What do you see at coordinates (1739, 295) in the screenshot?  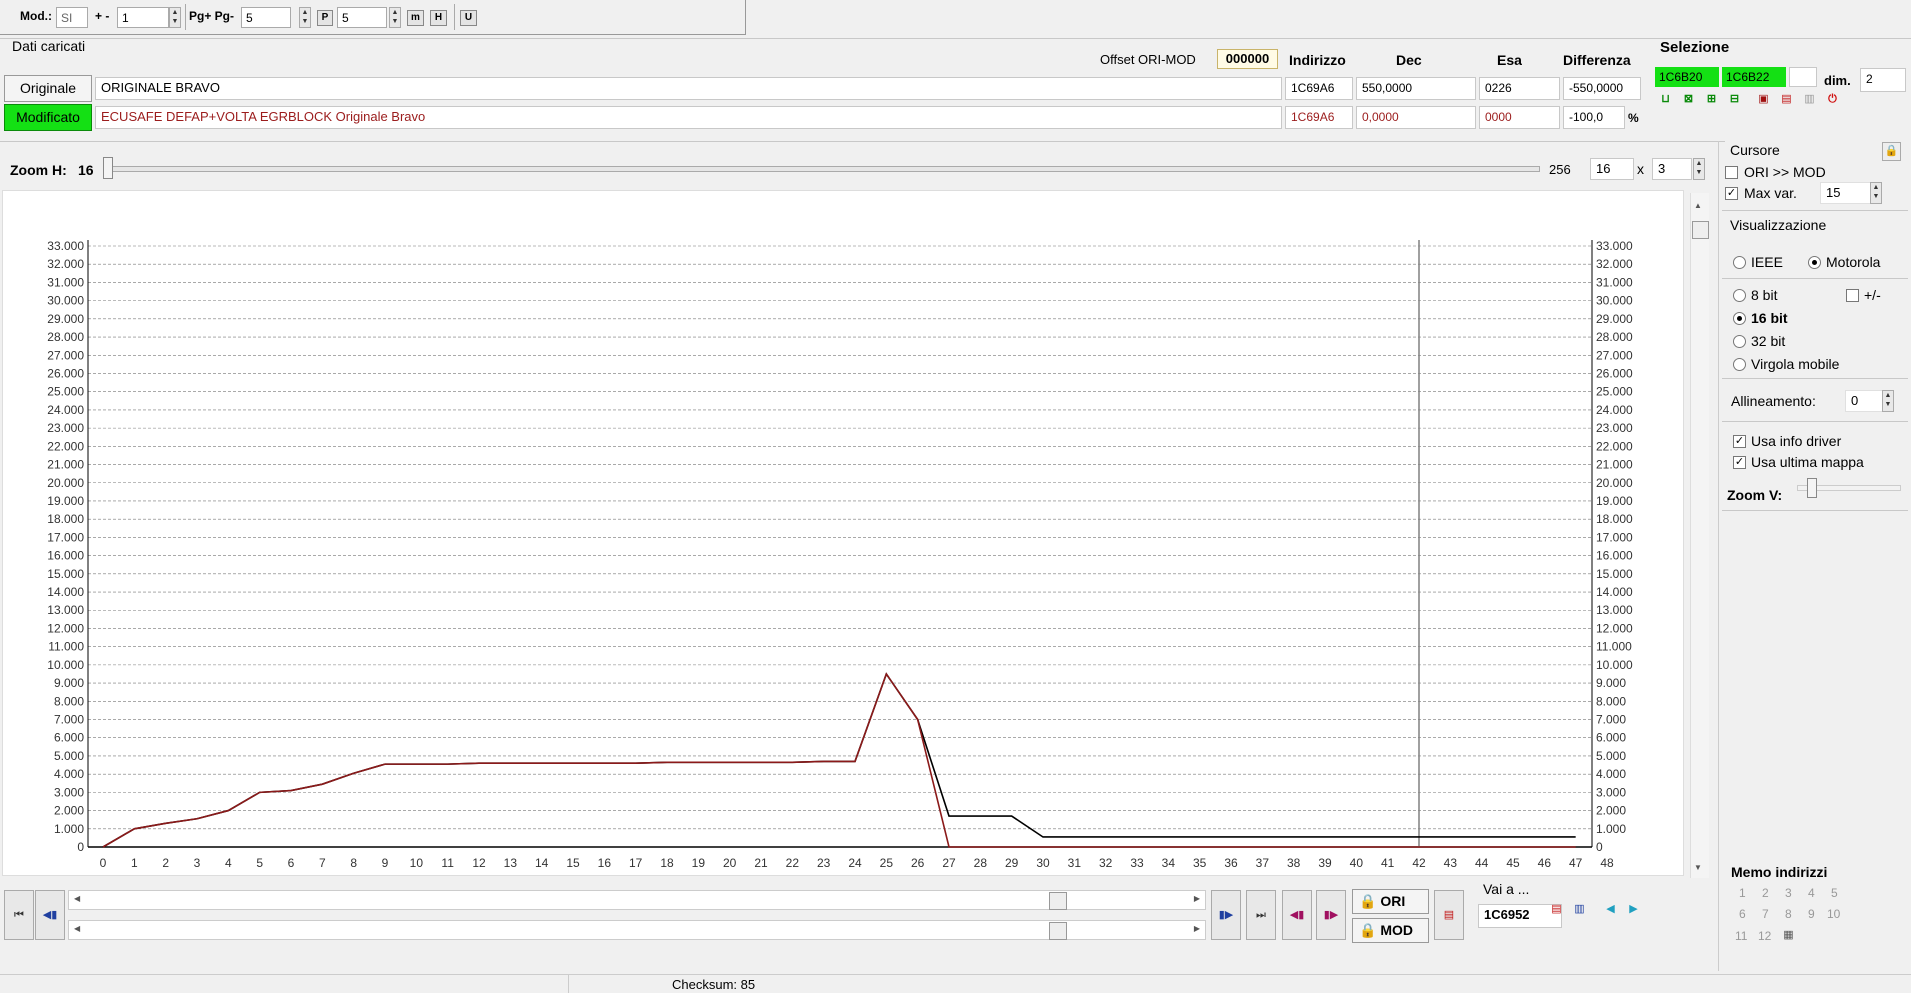 I see `8bit-radio` at bounding box center [1739, 295].